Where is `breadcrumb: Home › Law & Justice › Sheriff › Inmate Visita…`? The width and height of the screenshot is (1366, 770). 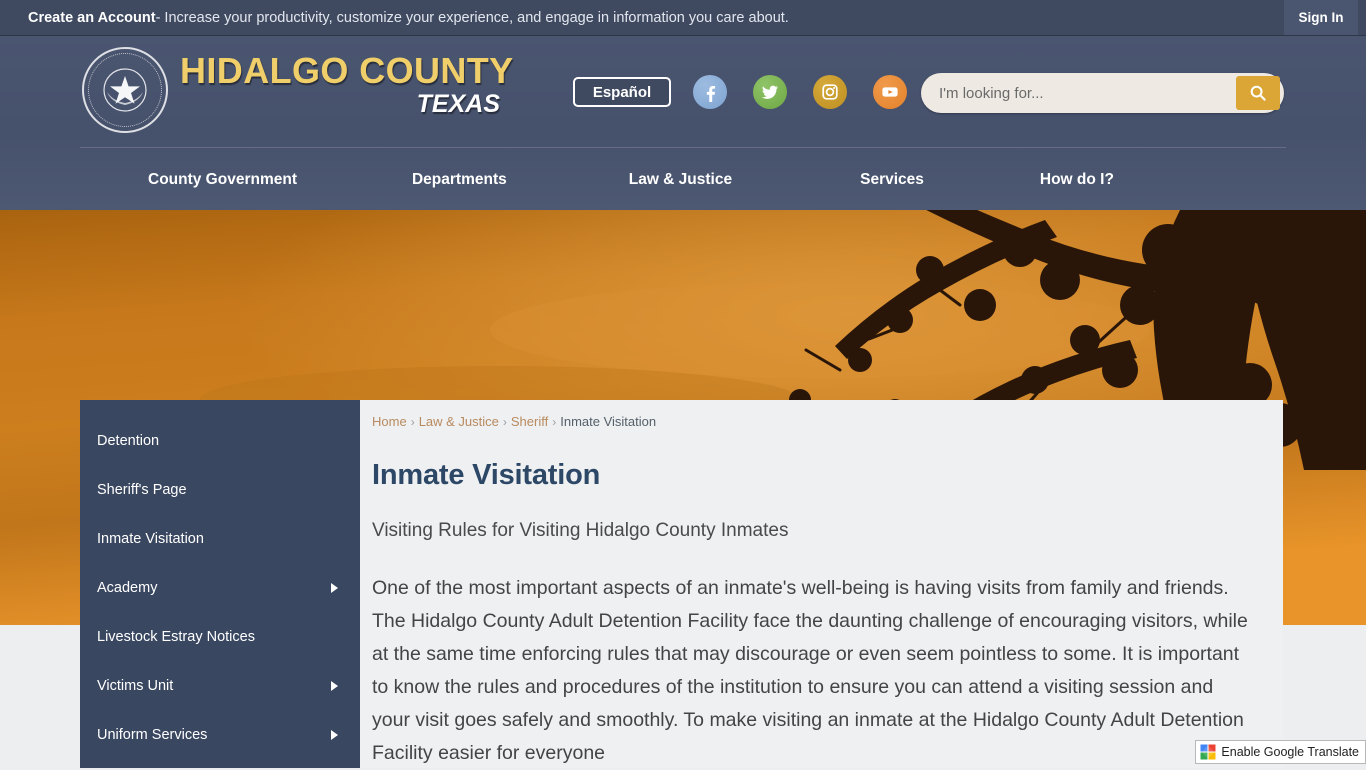 breadcrumb: Home › Law & Justice › Sheriff › Inmate Visita… is located at coordinates (812, 421).